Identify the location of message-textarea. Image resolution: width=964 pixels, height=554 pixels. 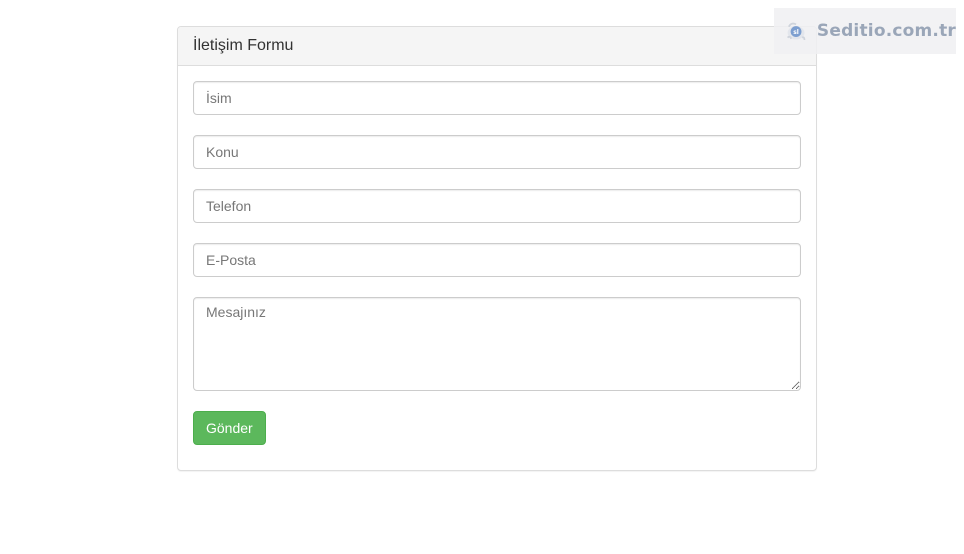
(497, 344).